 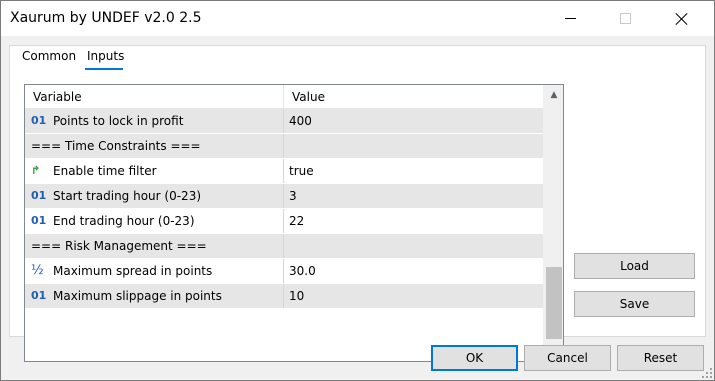 I want to click on ok-button: OK, so click(x=474, y=358).